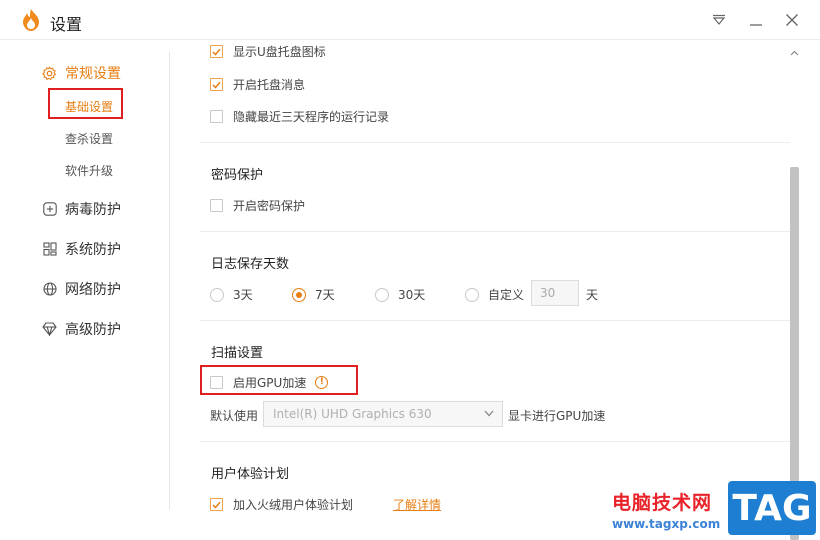 Image resolution: width=820 pixels, height=540 pixels. Describe the element at coordinates (506, 295) in the screenshot. I see `radio-label: 自定义` at that location.